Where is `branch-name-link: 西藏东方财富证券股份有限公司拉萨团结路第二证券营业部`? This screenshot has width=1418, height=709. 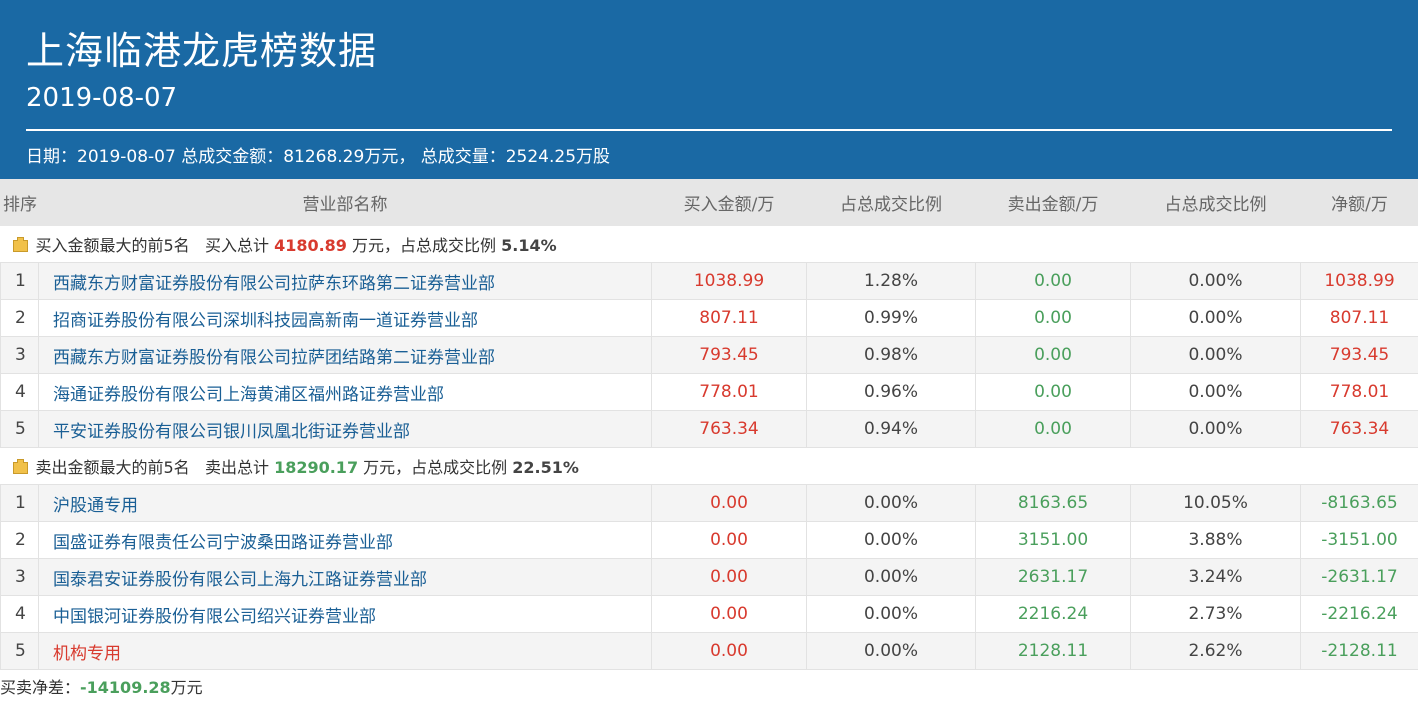
branch-name-link: 西藏东方财富证券股份有限公司拉萨团结路第二证券营业部 is located at coordinates (345, 355).